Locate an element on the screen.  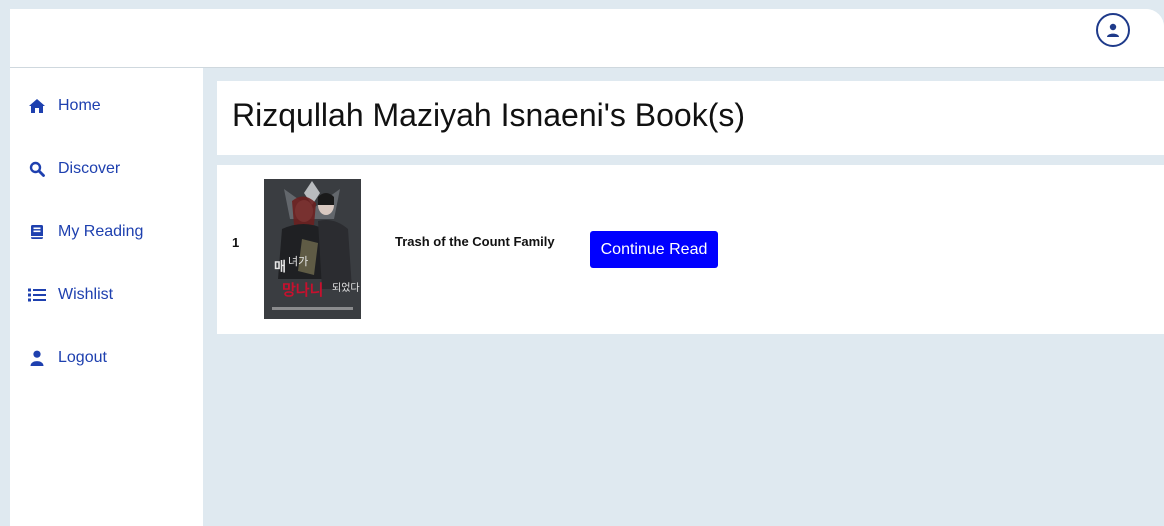
cover-art: 매 녀가 망나니 되었다 is located at coordinates (312, 249).